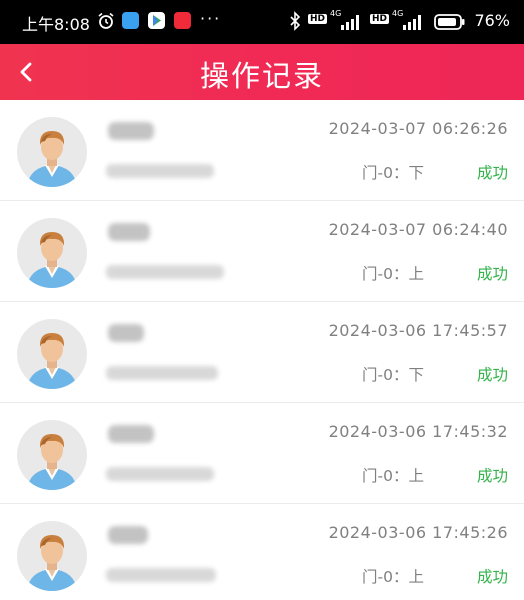  I want to click on page-title: 操作记录, so click(261, 76).